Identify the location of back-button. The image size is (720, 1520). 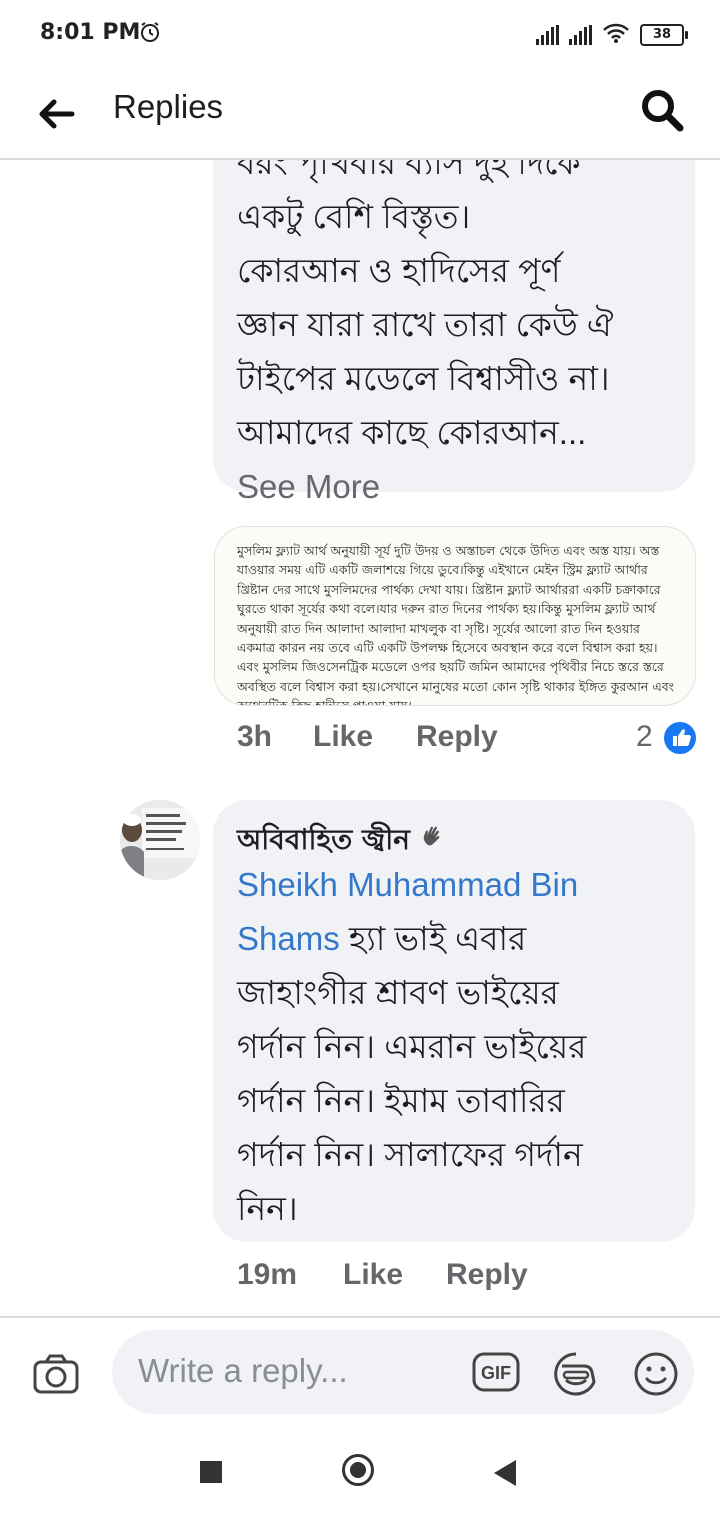
(56, 114).